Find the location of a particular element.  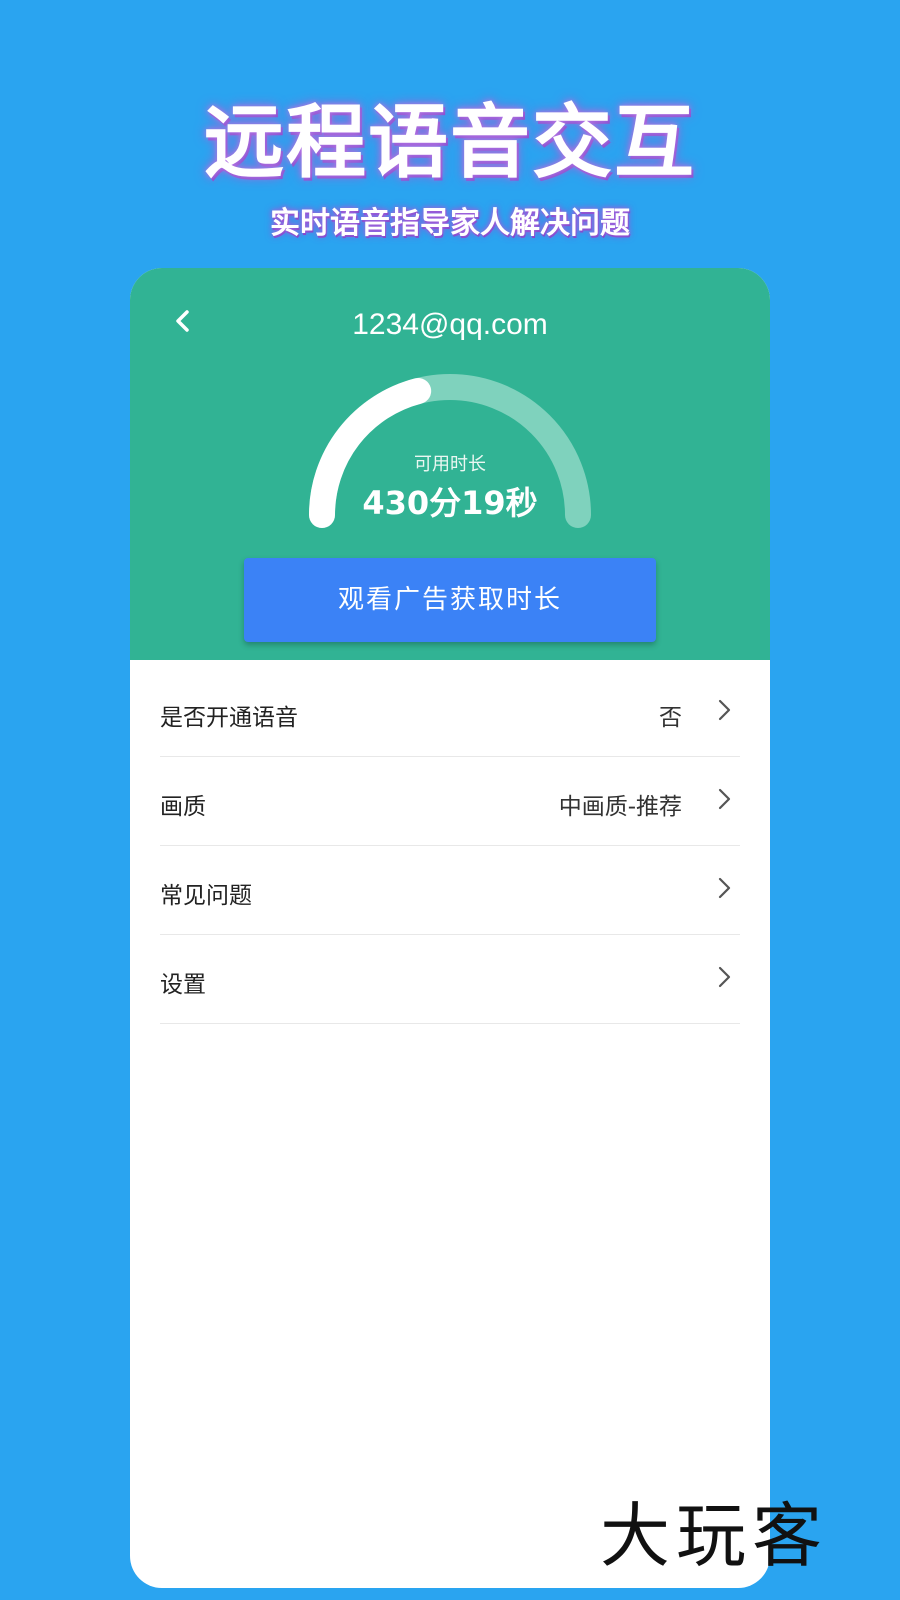

gauge-value: 430分19秒 is located at coordinates (450, 503).